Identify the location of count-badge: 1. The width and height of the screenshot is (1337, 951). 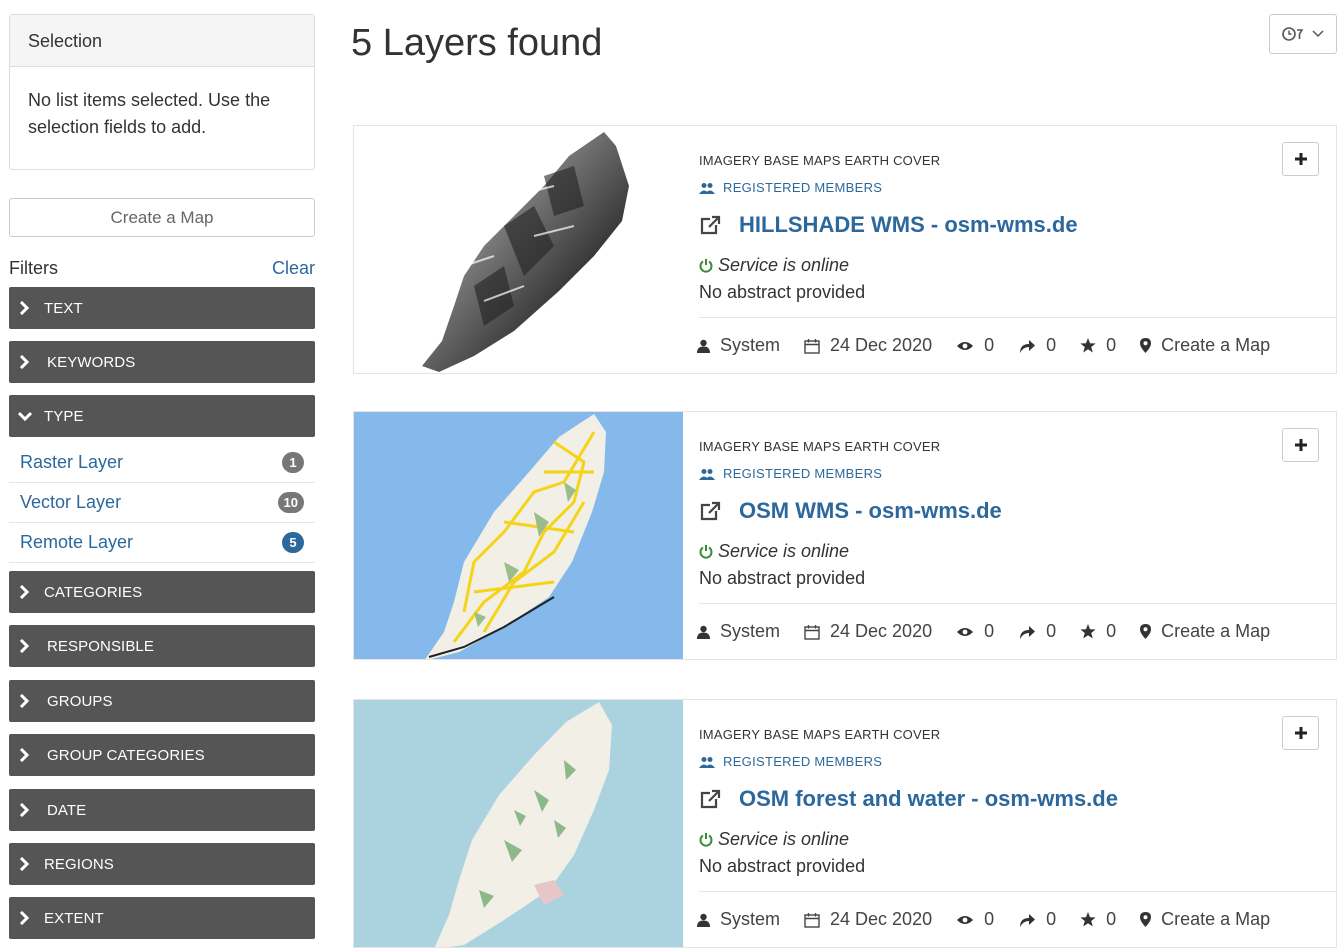
(293, 462).